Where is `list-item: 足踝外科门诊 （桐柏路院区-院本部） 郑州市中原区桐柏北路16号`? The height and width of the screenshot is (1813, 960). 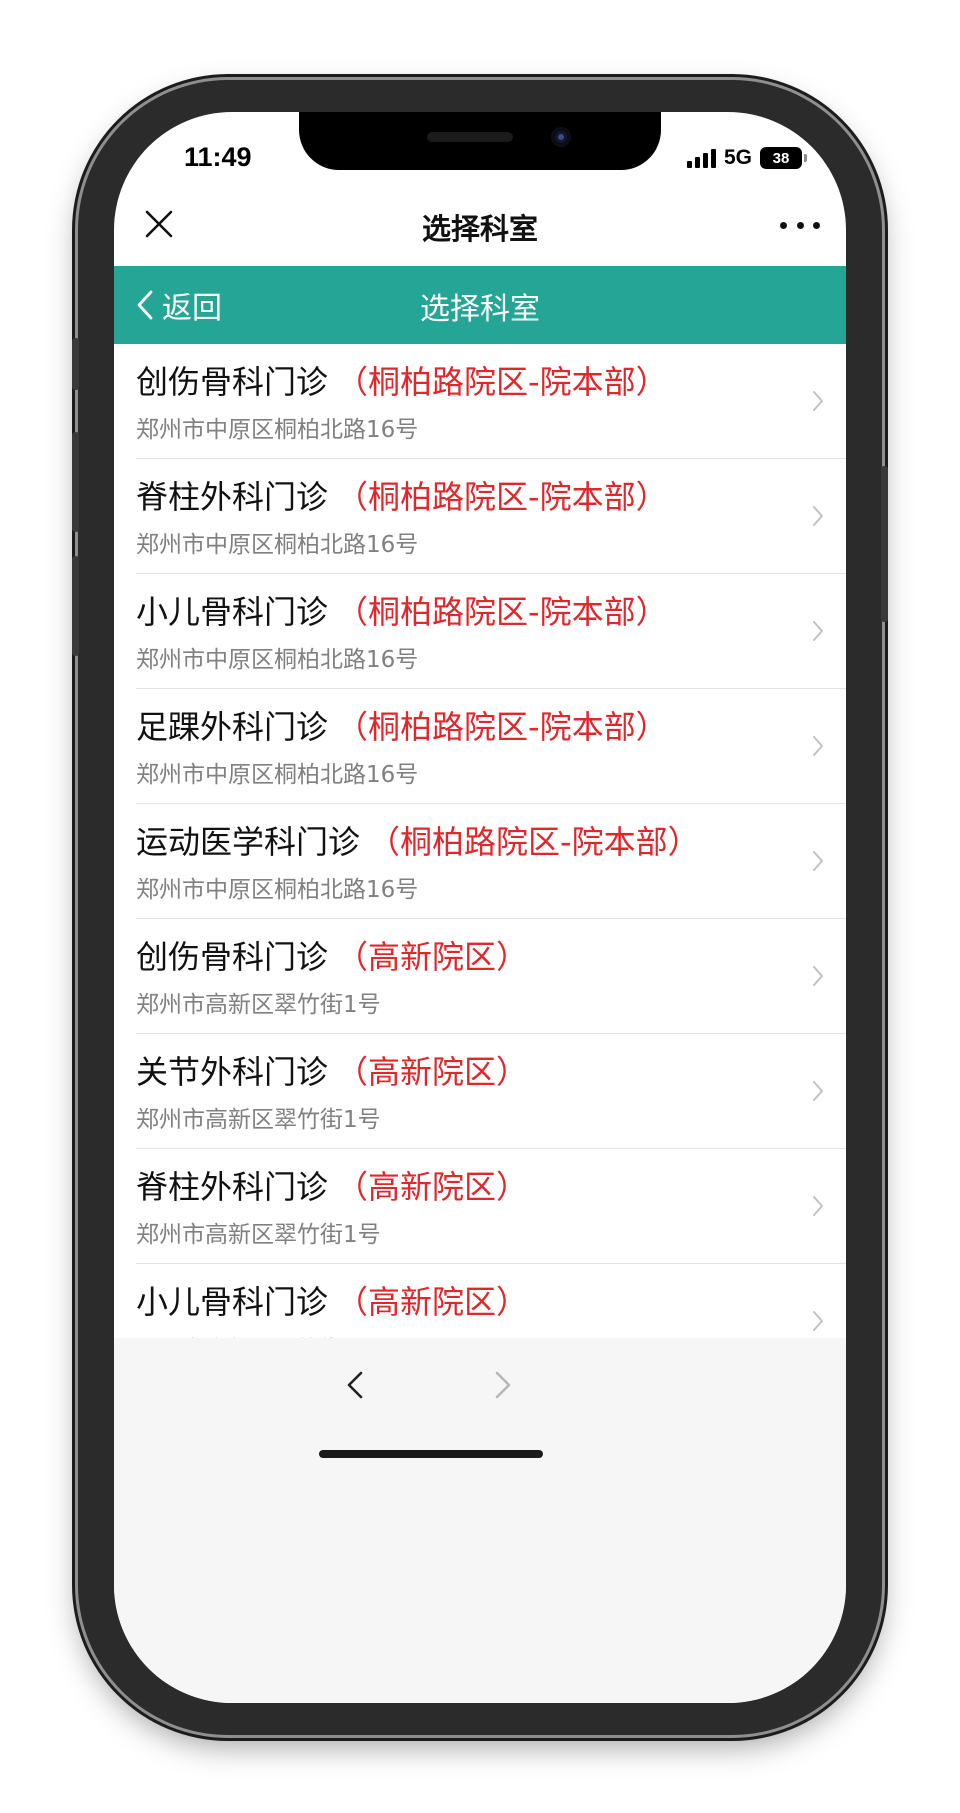
list-item: 足踝外科门诊 （桐柏路院区-院本部） 郑州市中原区桐柏北路16号 is located at coordinates (480, 746).